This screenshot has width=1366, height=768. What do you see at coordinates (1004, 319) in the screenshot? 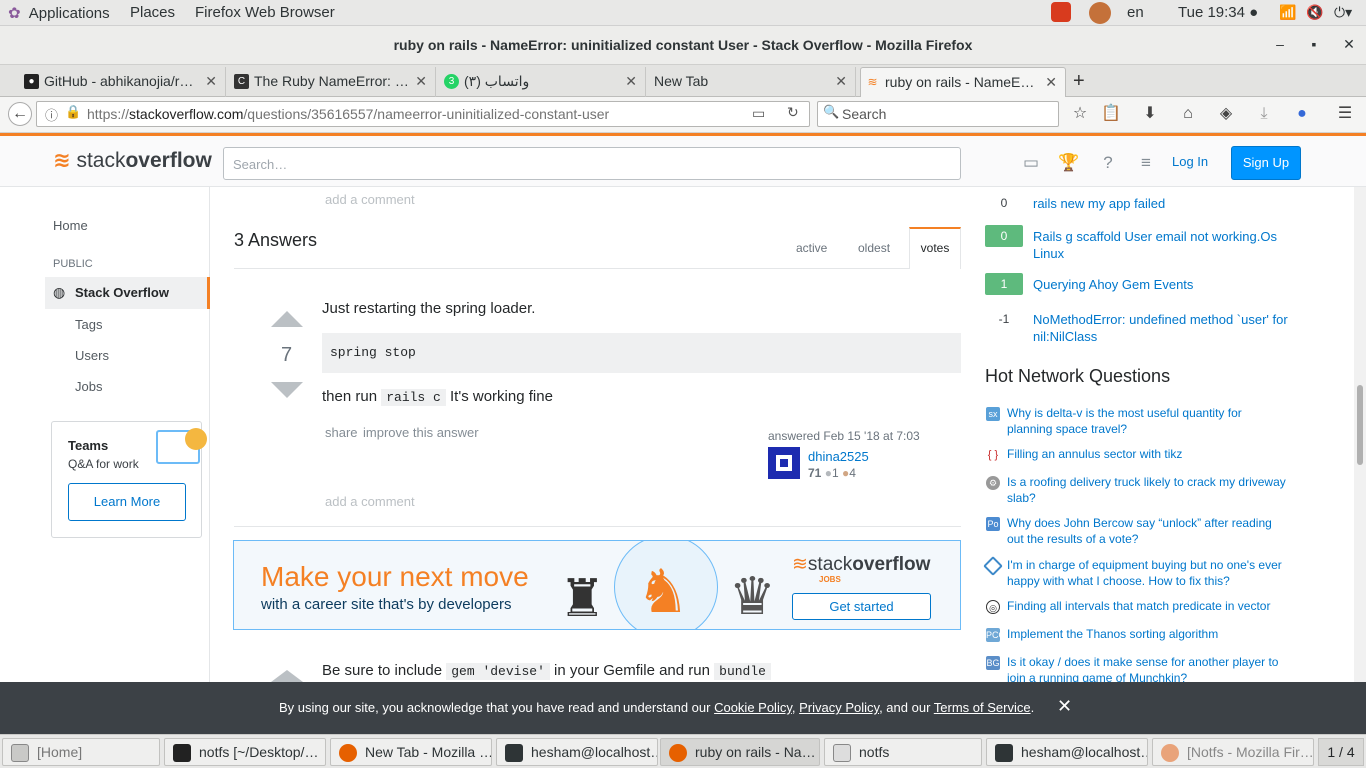
I see `related-vote-badge: -1` at bounding box center [1004, 319].